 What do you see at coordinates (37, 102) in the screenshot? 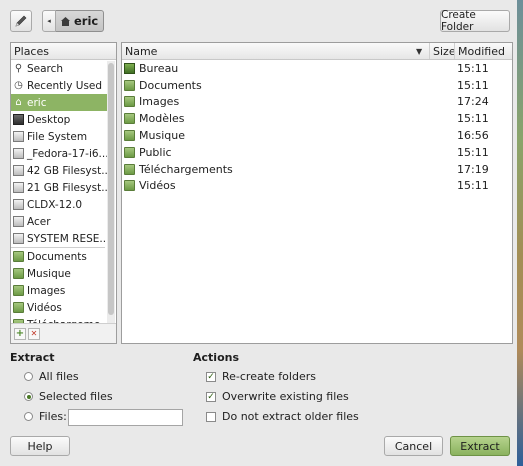
I see `place-label: eric` at bounding box center [37, 102].